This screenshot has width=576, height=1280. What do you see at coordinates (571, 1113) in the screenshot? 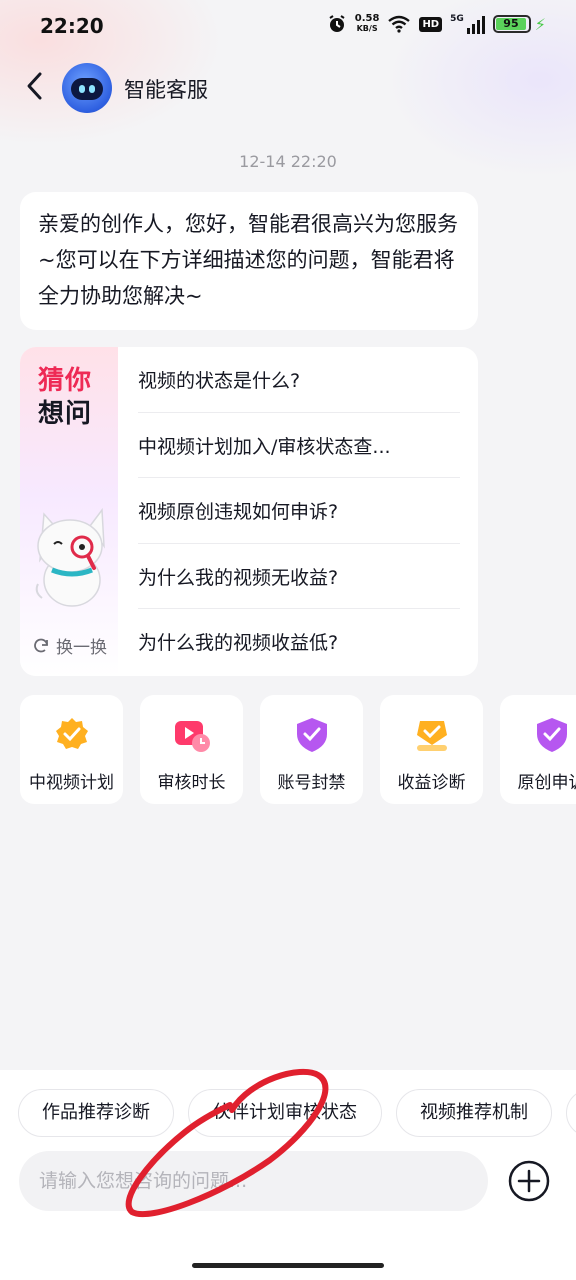
I see `quick-chip-more` at bounding box center [571, 1113].